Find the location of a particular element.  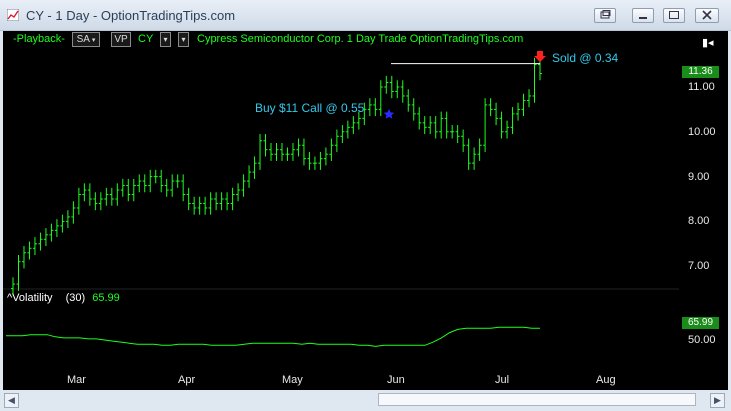

volatility-legend: ^Volatility (30) 65.99 is located at coordinates (63, 298).